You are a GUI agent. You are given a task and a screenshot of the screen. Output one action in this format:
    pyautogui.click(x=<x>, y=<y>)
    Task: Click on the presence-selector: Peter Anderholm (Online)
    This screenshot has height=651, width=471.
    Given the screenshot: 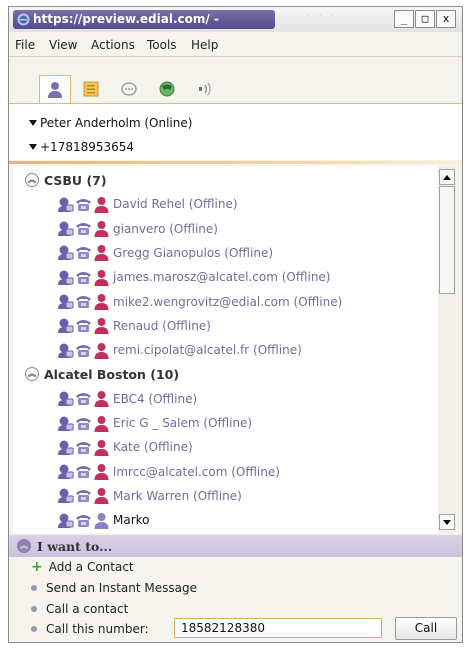 What is the action you would take?
    pyautogui.click(x=110, y=123)
    